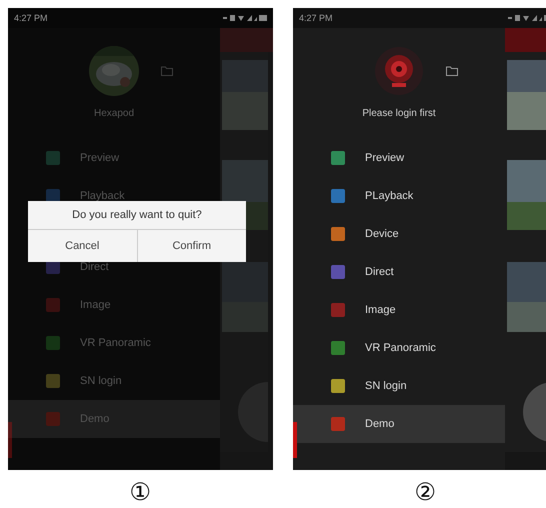  I want to click on profile-name: Please login first, so click(399, 113).